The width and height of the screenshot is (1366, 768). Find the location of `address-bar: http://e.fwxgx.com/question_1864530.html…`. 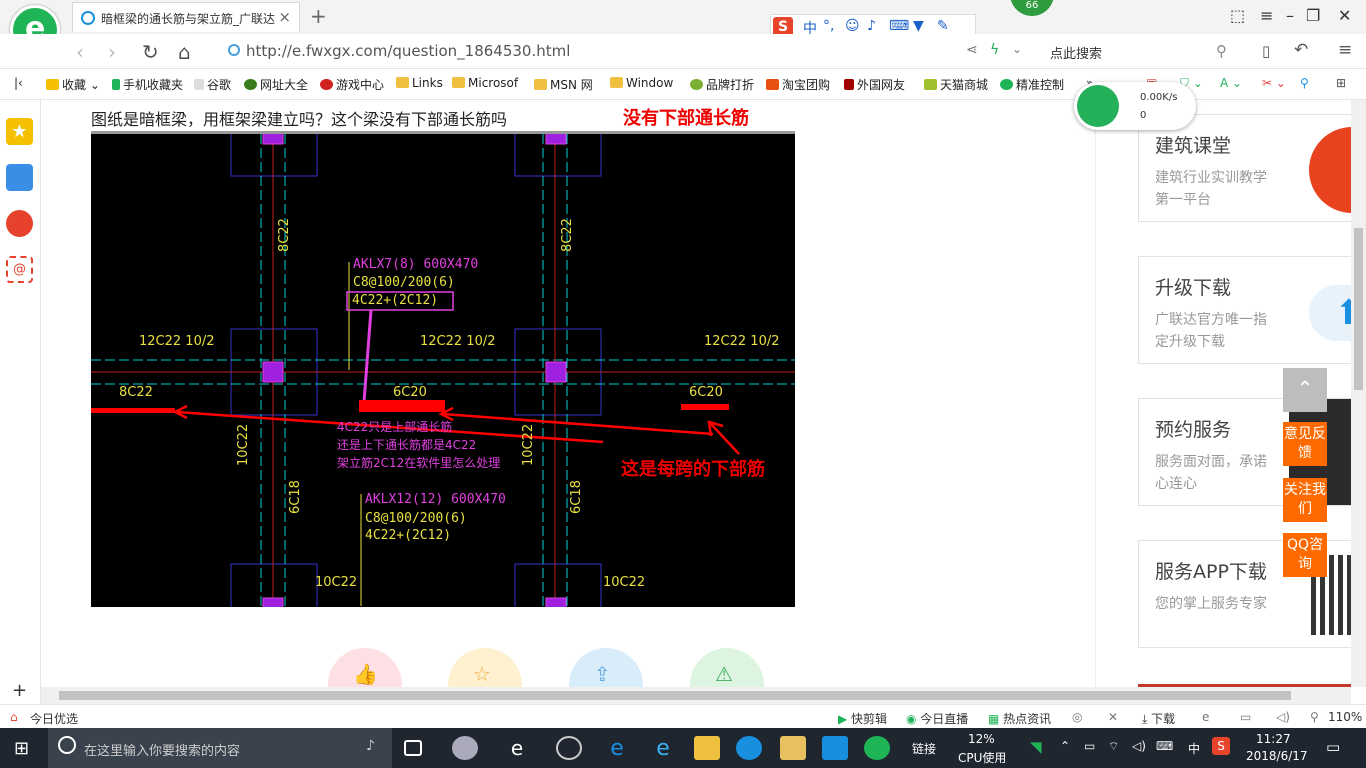

address-bar: http://e.fwxgx.com/question_1864530.html… is located at coordinates (623, 51).